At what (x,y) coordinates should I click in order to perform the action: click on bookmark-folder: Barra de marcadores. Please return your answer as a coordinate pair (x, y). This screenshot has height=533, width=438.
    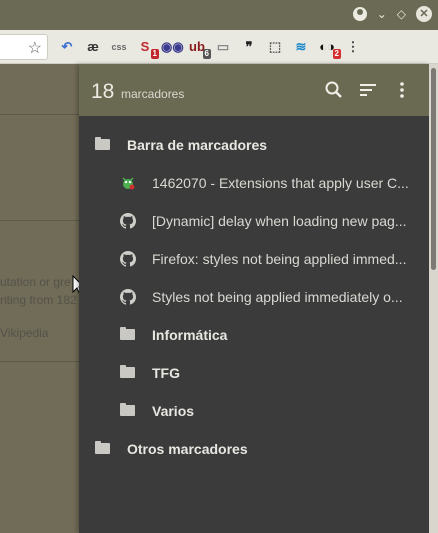
    Looking at the image, I should click on (254, 145).